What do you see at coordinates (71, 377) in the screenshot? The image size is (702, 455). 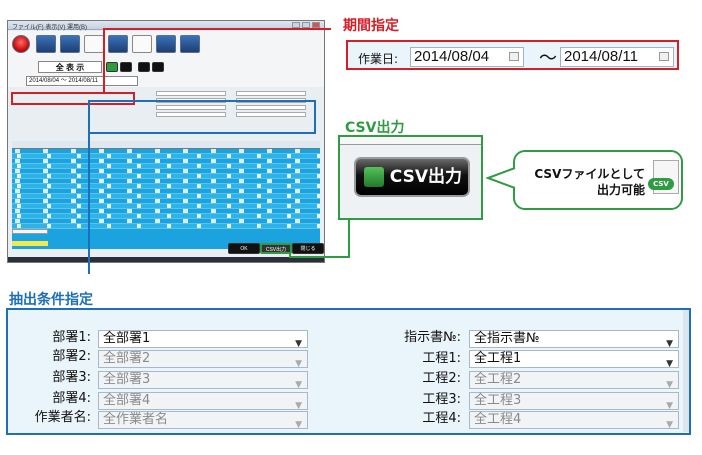 I see `dept3-label: 部署3:` at bounding box center [71, 377].